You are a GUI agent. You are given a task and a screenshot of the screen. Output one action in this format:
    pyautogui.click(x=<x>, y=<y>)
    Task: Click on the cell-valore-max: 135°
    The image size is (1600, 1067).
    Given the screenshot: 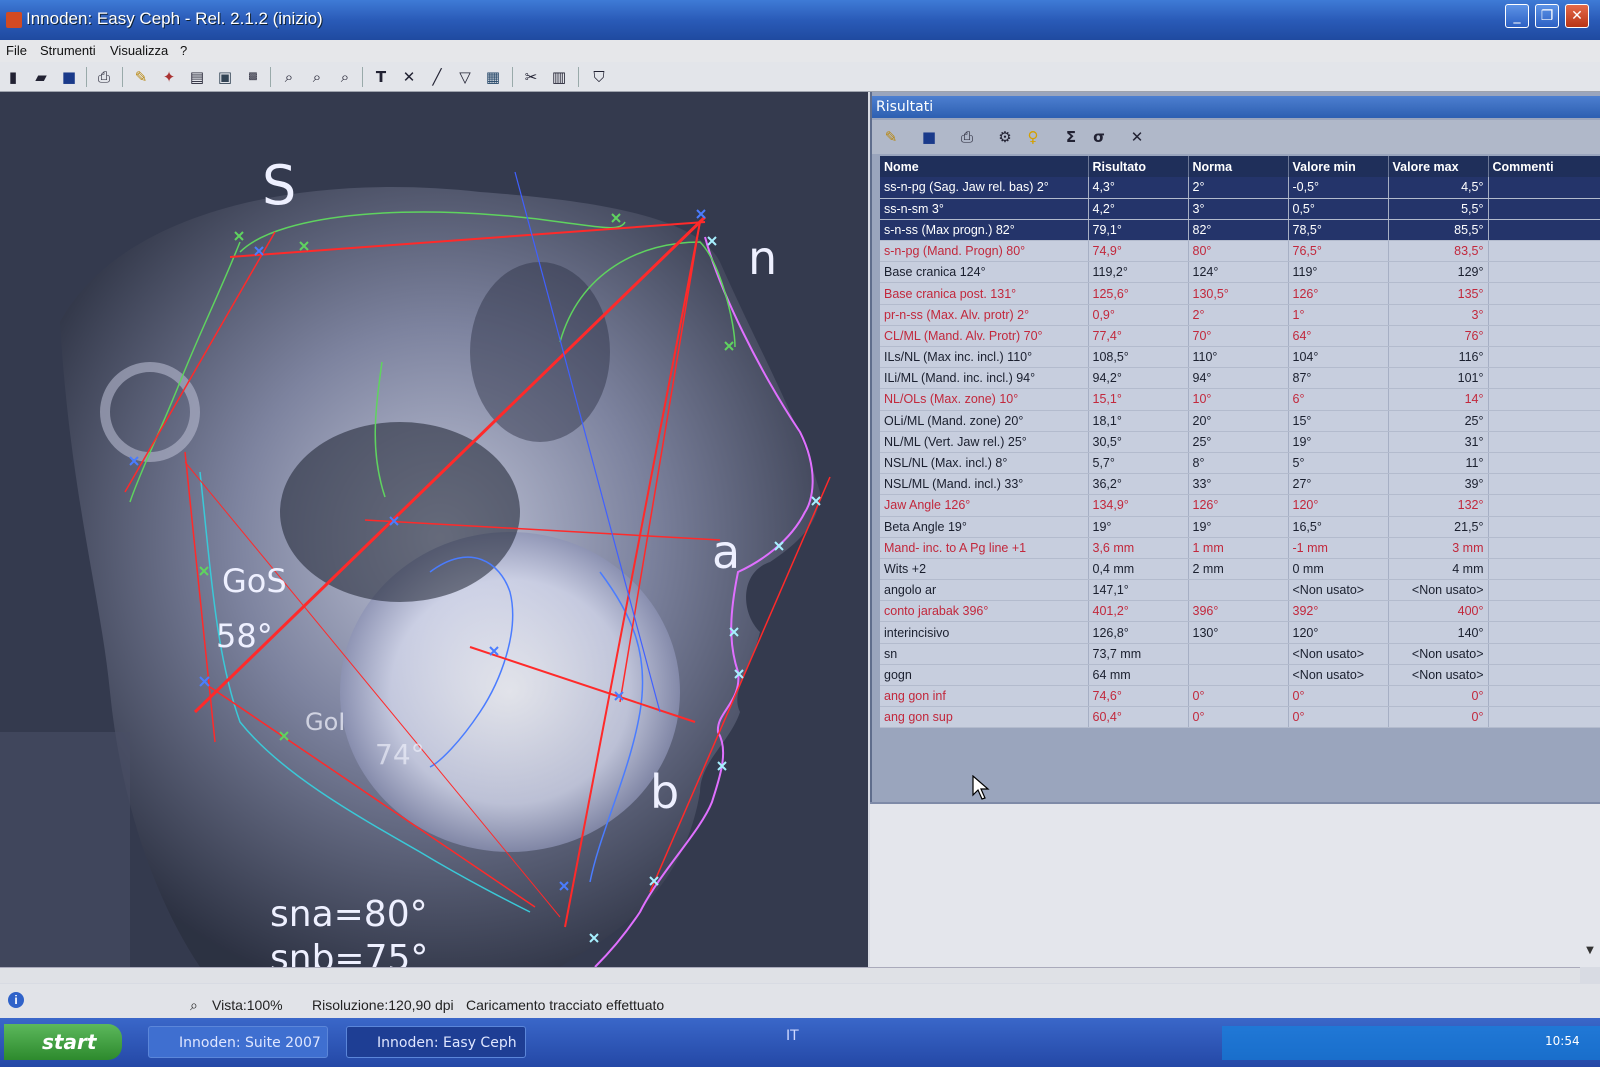 What is the action you would take?
    pyautogui.click(x=1438, y=293)
    